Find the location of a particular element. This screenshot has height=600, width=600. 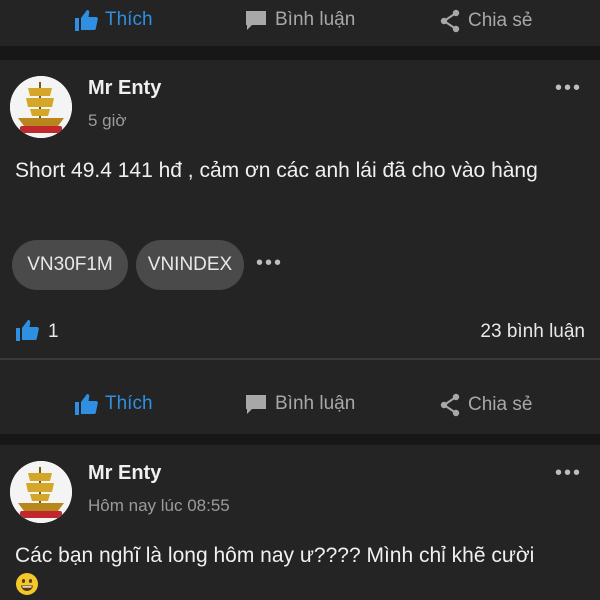

divider is located at coordinates (300, 359).